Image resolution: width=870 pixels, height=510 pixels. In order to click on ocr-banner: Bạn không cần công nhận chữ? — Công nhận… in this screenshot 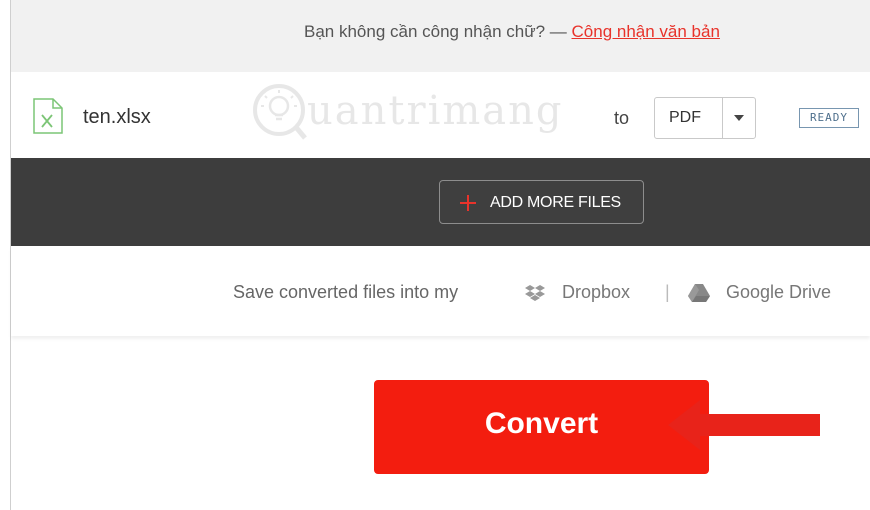, I will do `click(440, 36)`.